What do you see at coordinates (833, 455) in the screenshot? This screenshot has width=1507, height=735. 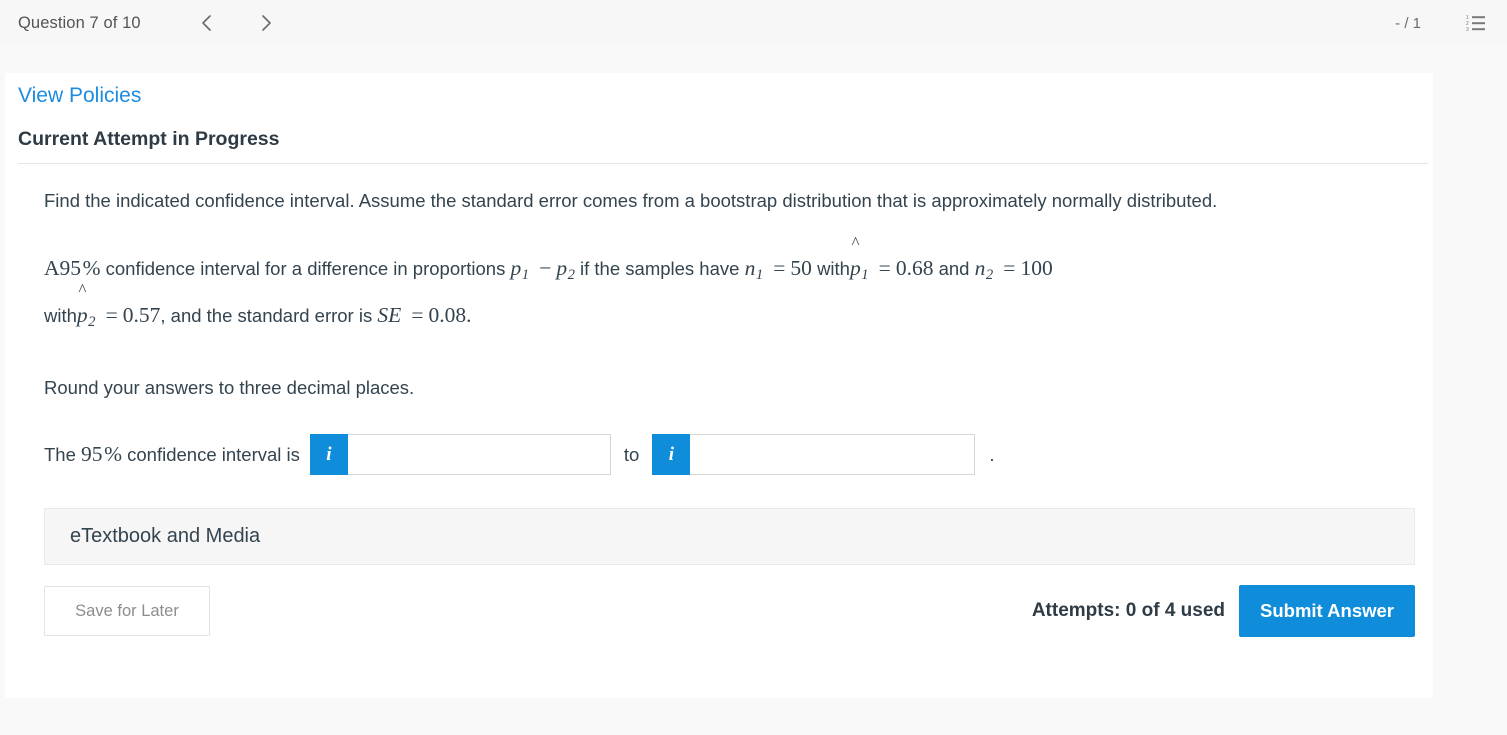 I see `upper-bound-input` at bounding box center [833, 455].